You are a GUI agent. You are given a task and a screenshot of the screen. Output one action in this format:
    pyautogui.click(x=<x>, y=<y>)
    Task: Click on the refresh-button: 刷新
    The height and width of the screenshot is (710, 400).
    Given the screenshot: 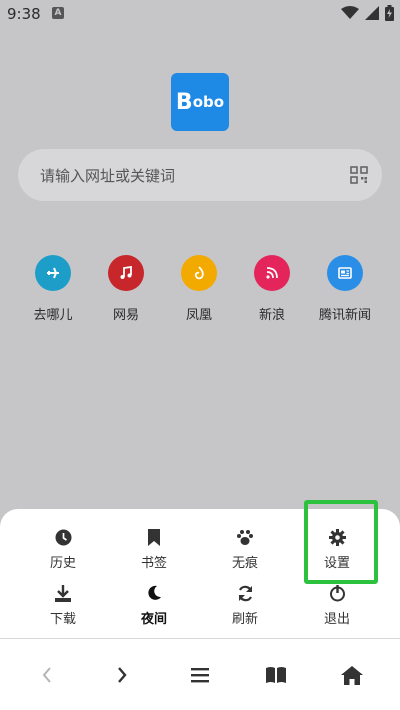 What is the action you would take?
    pyautogui.click(x=245, y=605)
    